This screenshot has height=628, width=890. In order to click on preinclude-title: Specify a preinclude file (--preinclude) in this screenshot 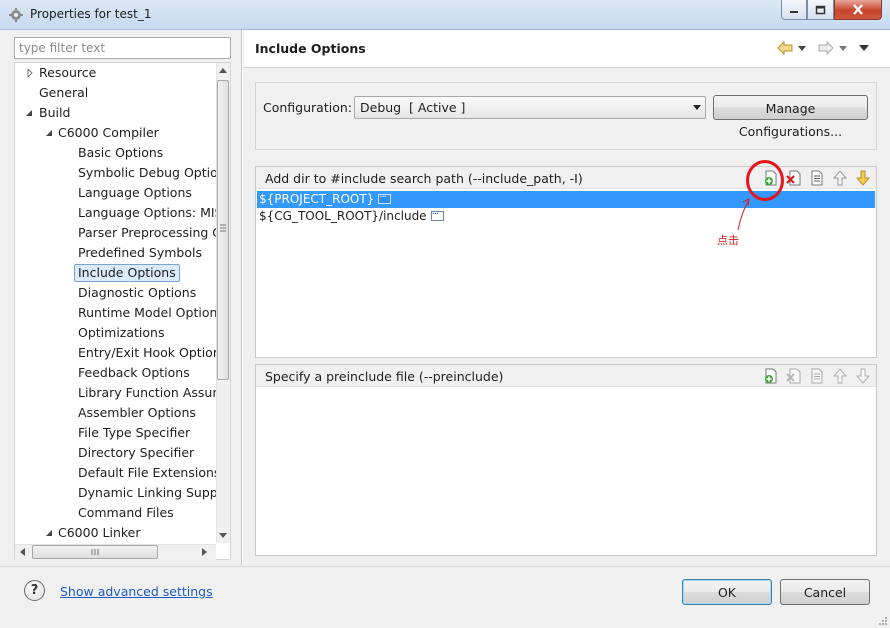, I will do `click(384, 376)`.